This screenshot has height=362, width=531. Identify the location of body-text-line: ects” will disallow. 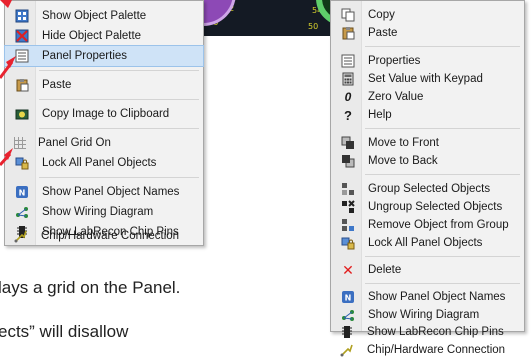
(64, 331).